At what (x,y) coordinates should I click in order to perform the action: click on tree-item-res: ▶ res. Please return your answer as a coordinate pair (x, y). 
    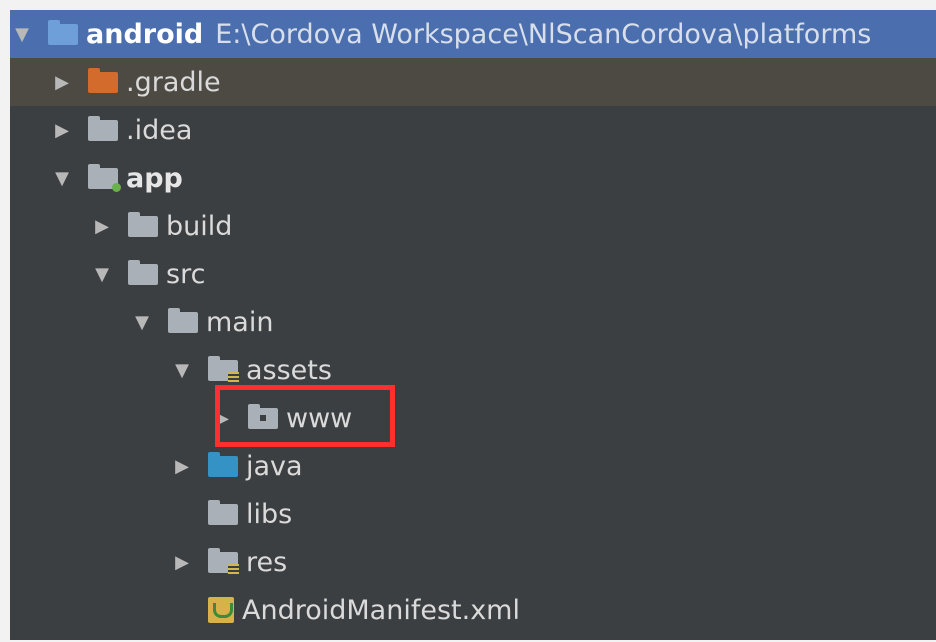
    Looking at the image, I should click on (473, 562).